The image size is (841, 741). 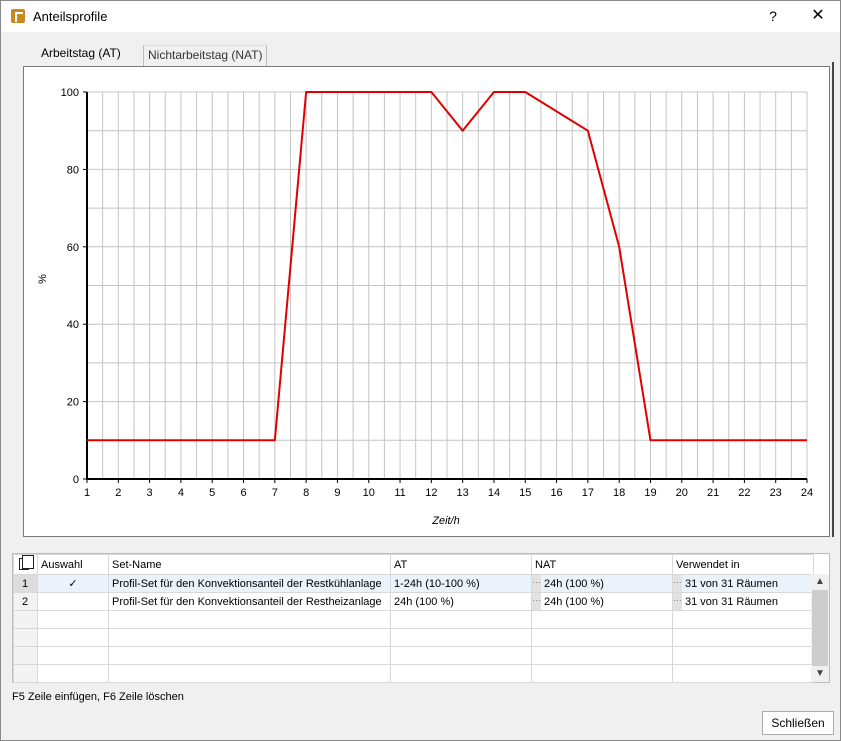 I want to click on x-tick-label: 24, so click(x=807, y=493).